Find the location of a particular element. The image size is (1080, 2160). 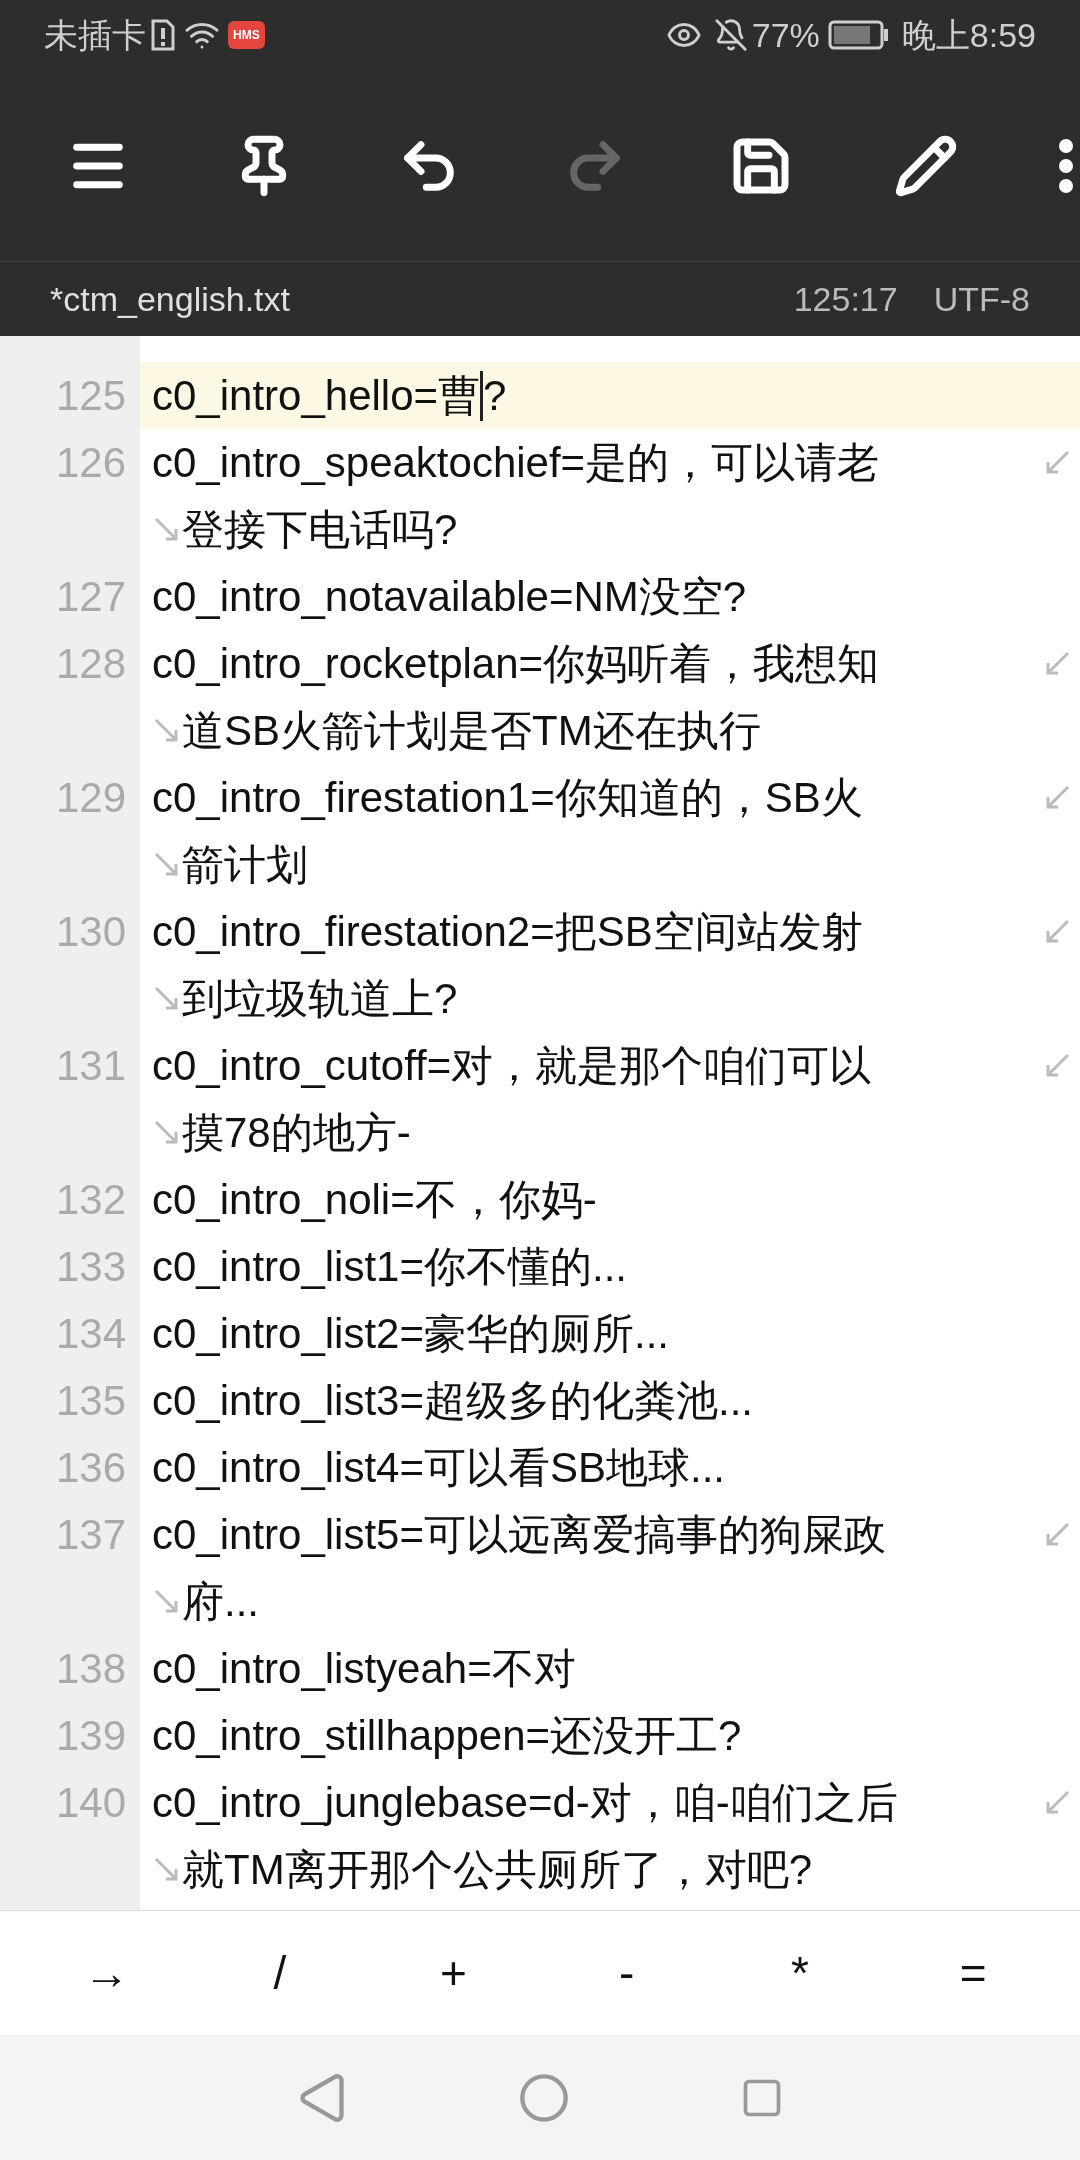

code-text: c0_intro_notavailable=NM没空? is located at coordinates (449, 597).